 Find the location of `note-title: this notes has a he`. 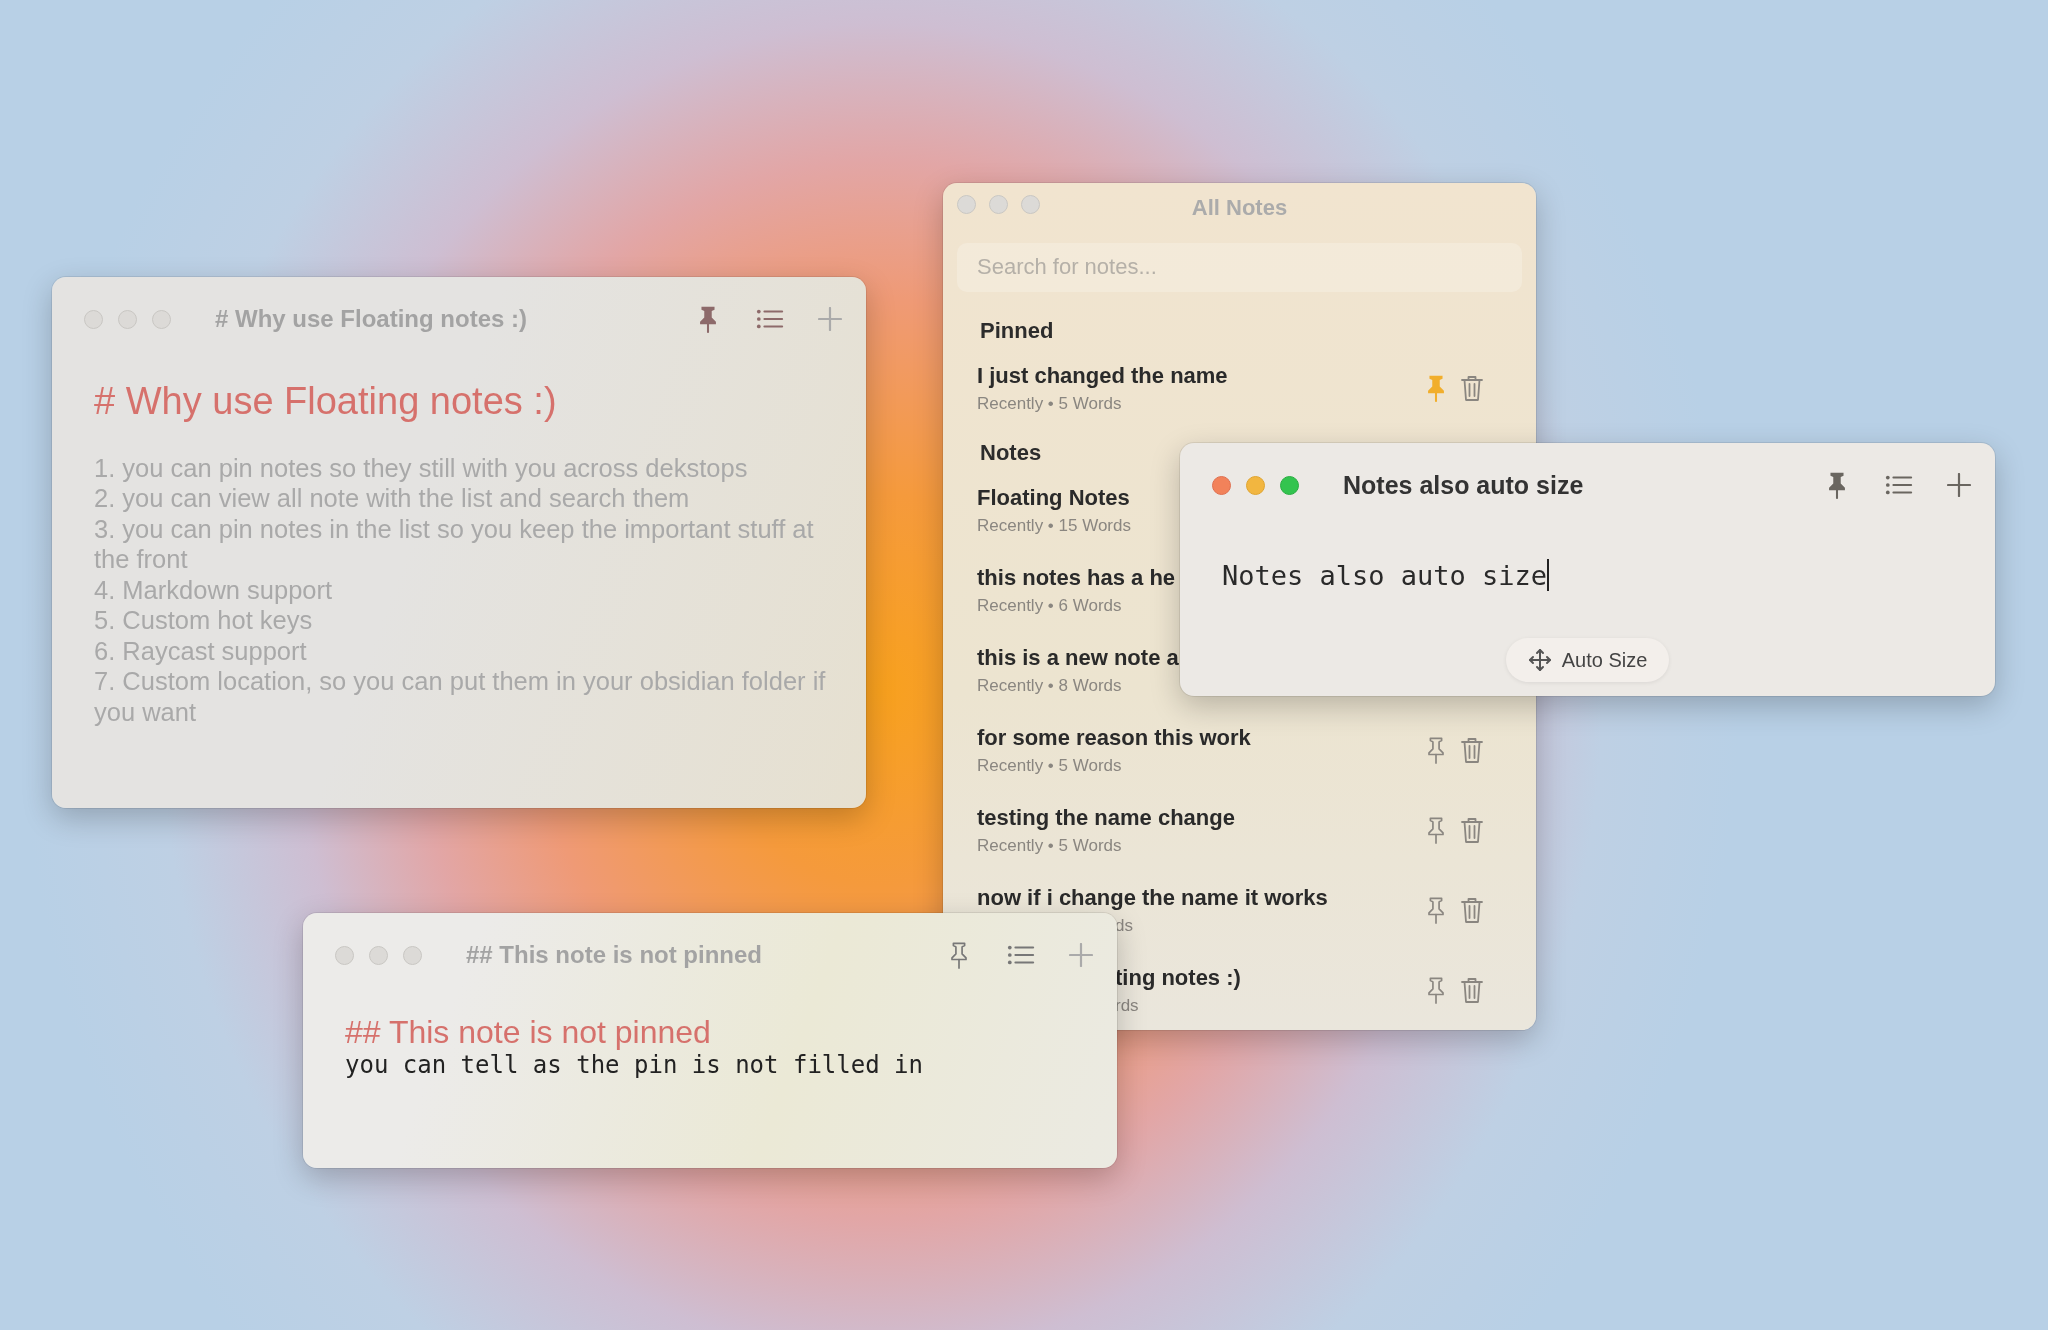

note-title: this notes has a he is located at coordinates (1076, 577).